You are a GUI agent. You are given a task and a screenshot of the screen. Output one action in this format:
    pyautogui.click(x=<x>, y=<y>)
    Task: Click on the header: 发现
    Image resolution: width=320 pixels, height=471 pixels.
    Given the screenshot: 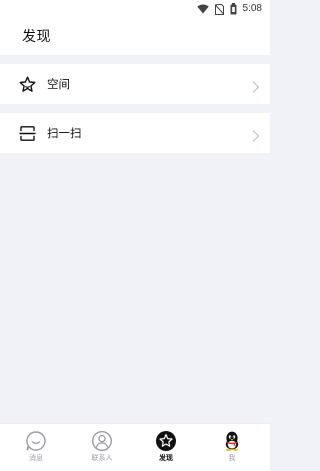 What is the action you would take?
    pyautogui.click(x=135, y=36)
    